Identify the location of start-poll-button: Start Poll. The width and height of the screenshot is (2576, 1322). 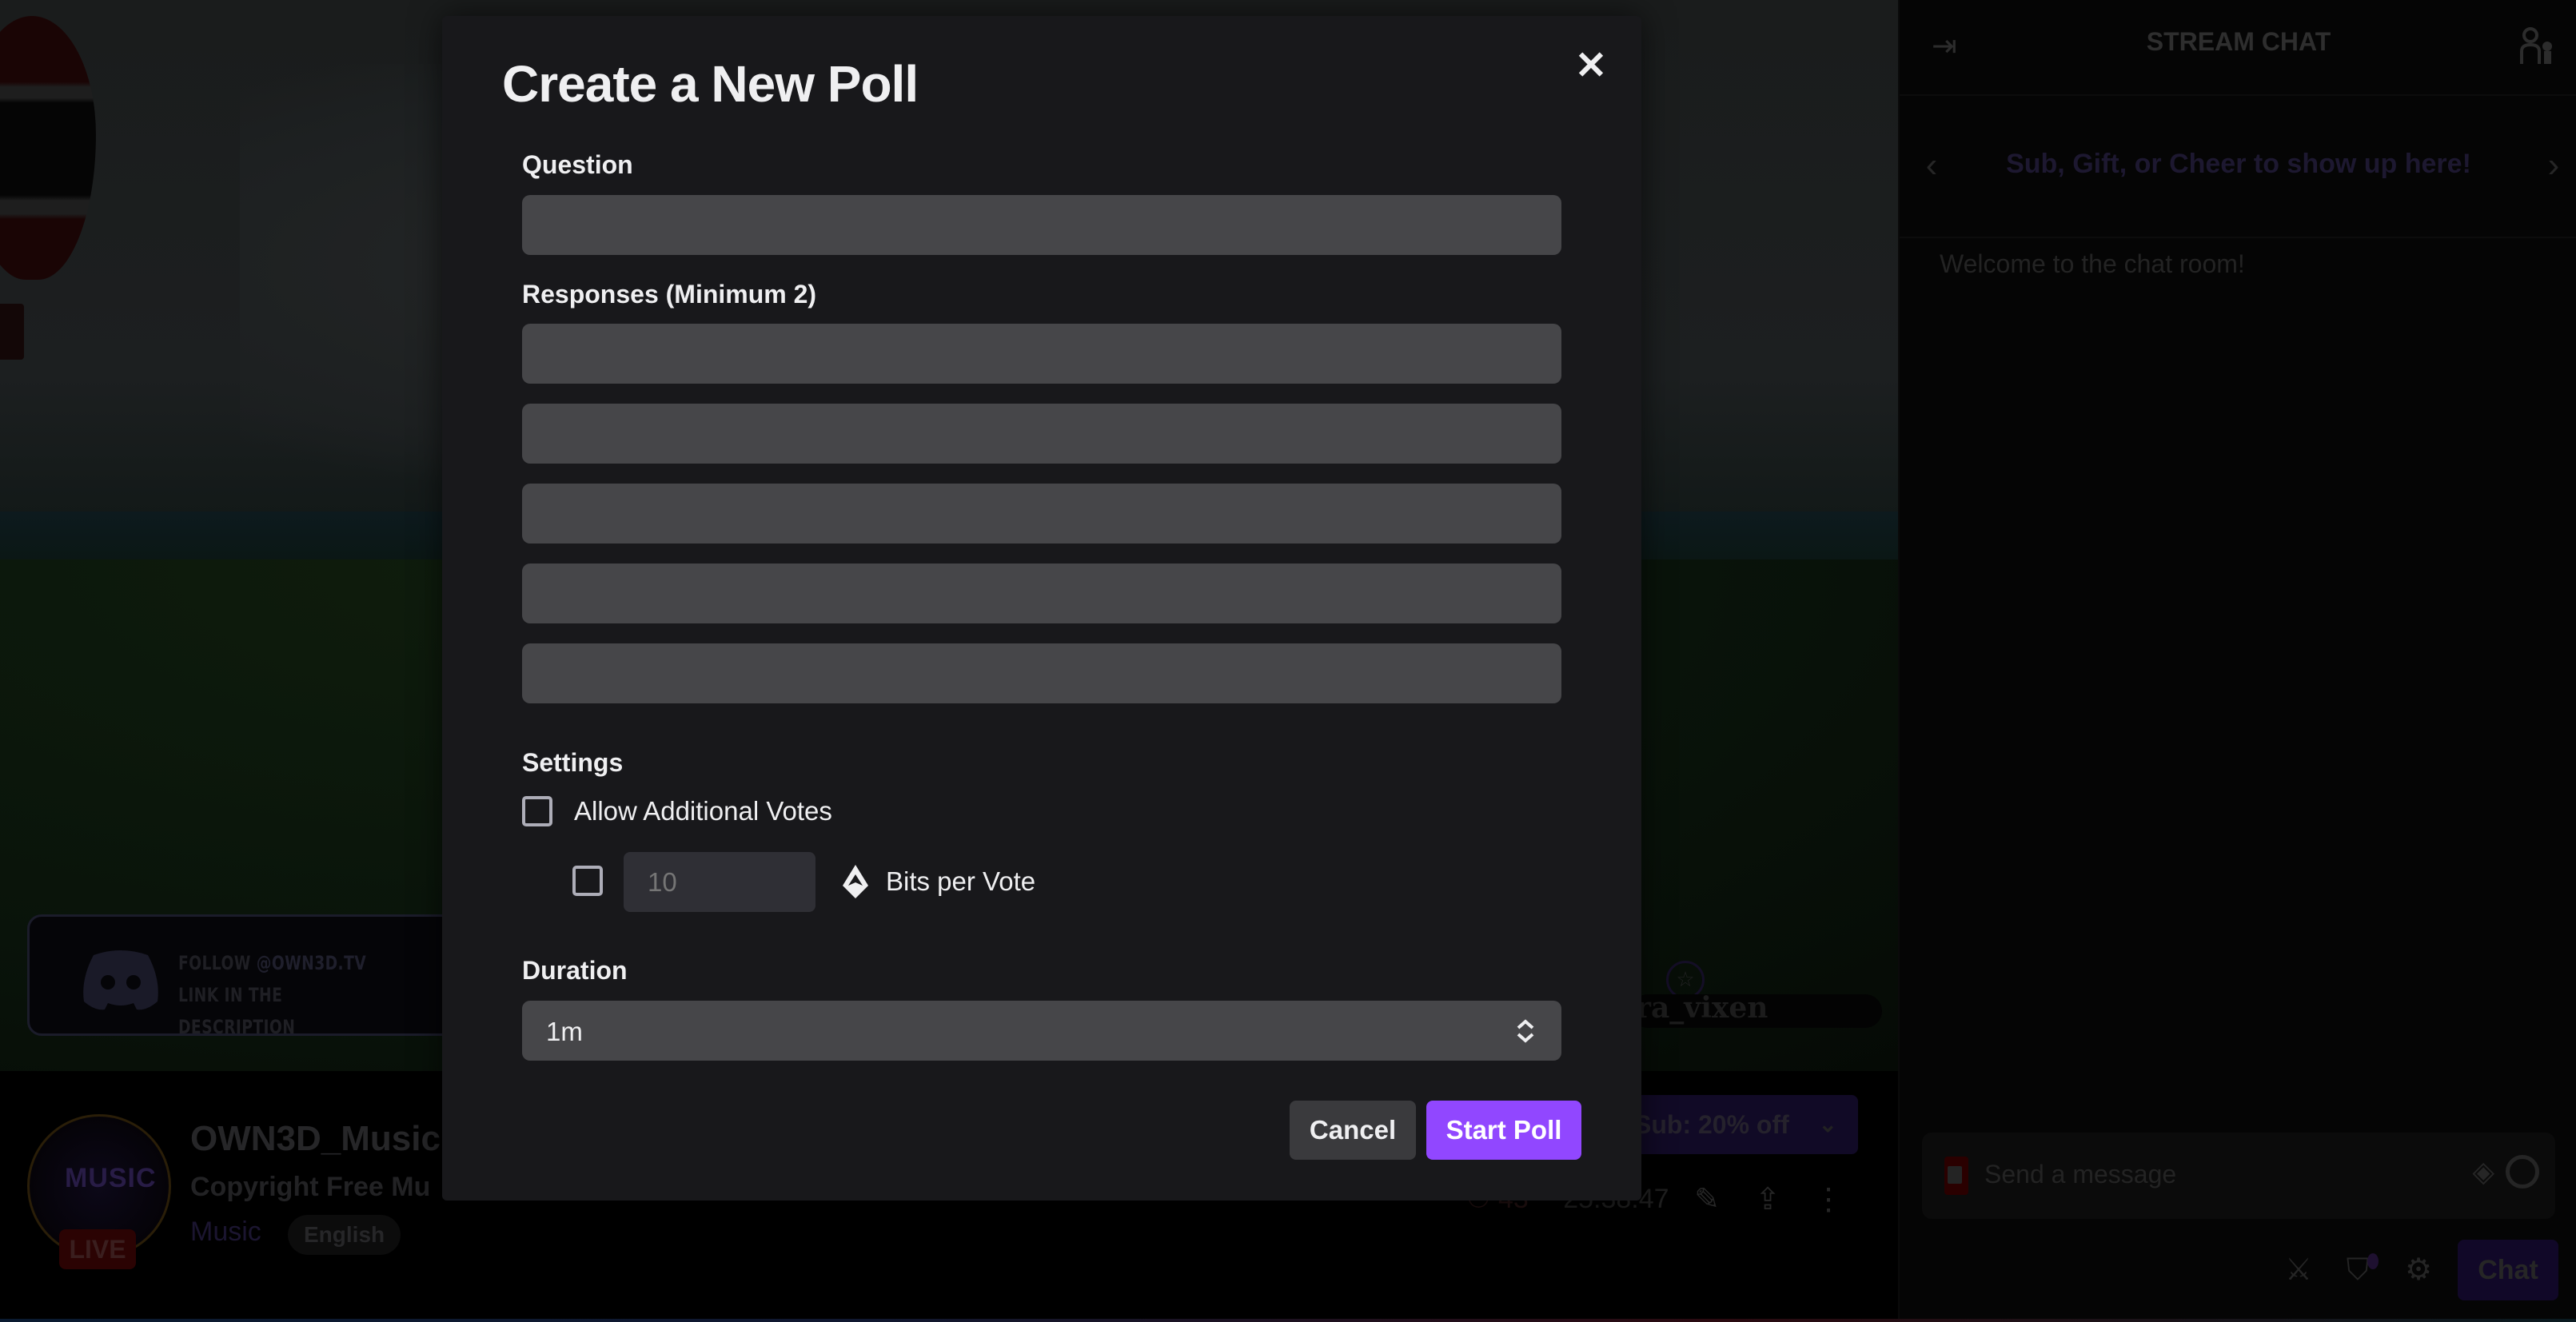
(1504, 1130).